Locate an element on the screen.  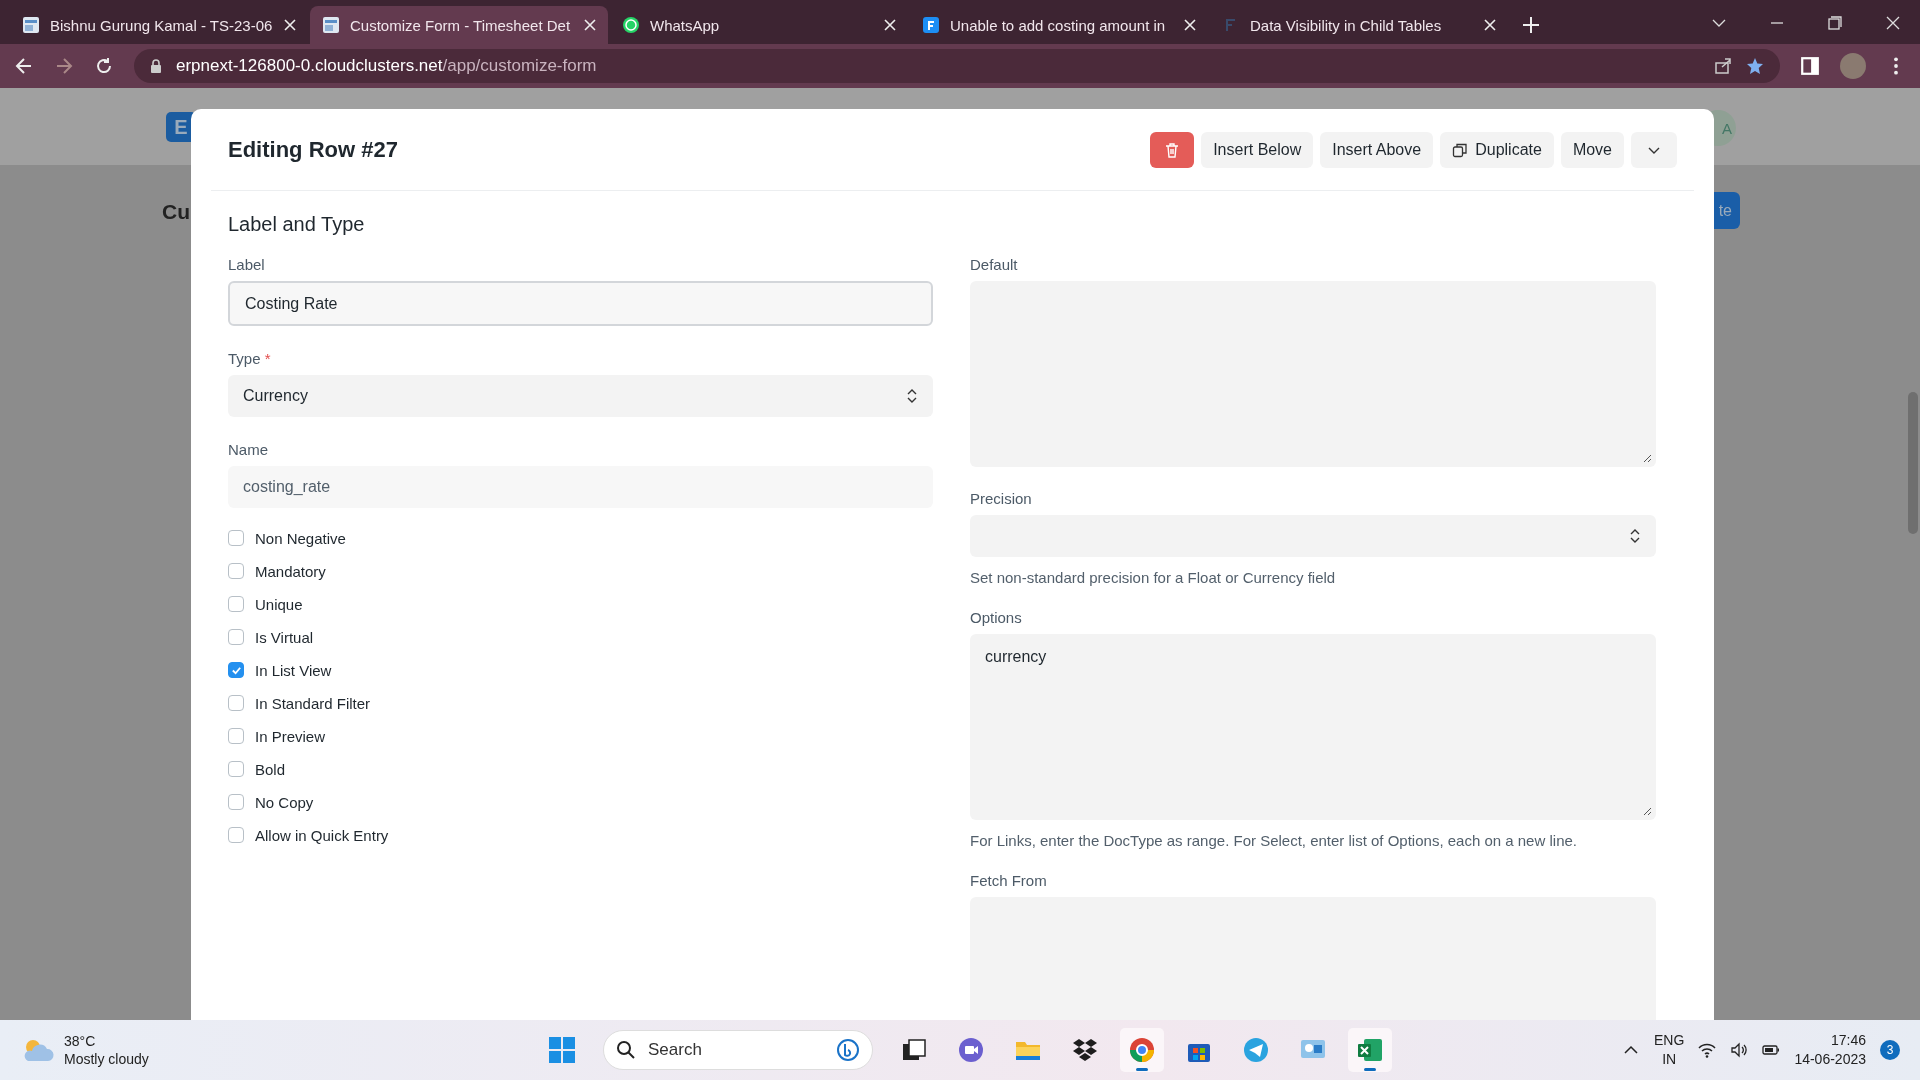
star-icon is located at coordinates (1755, 66).